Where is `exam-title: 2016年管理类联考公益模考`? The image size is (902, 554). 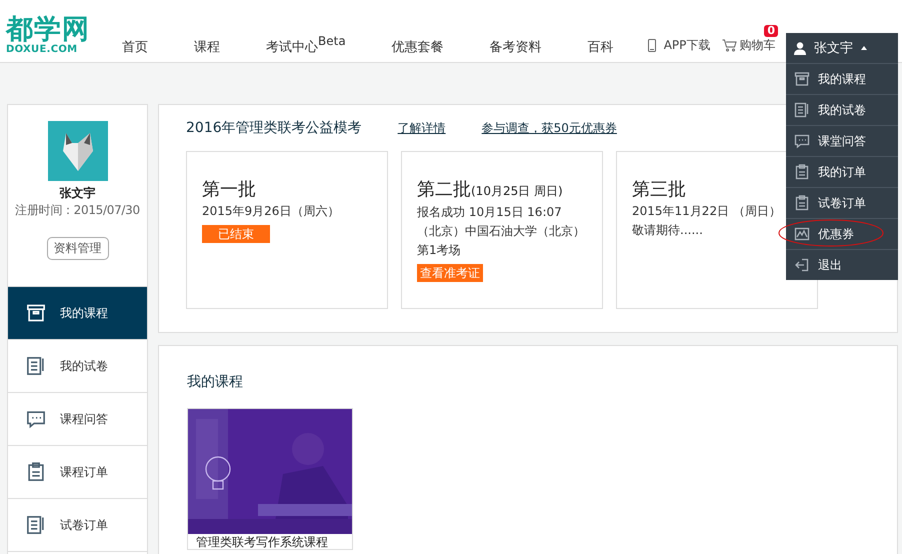 exam-title: 2016年管理类联考公益模考 is located at coordinates (274, 128).